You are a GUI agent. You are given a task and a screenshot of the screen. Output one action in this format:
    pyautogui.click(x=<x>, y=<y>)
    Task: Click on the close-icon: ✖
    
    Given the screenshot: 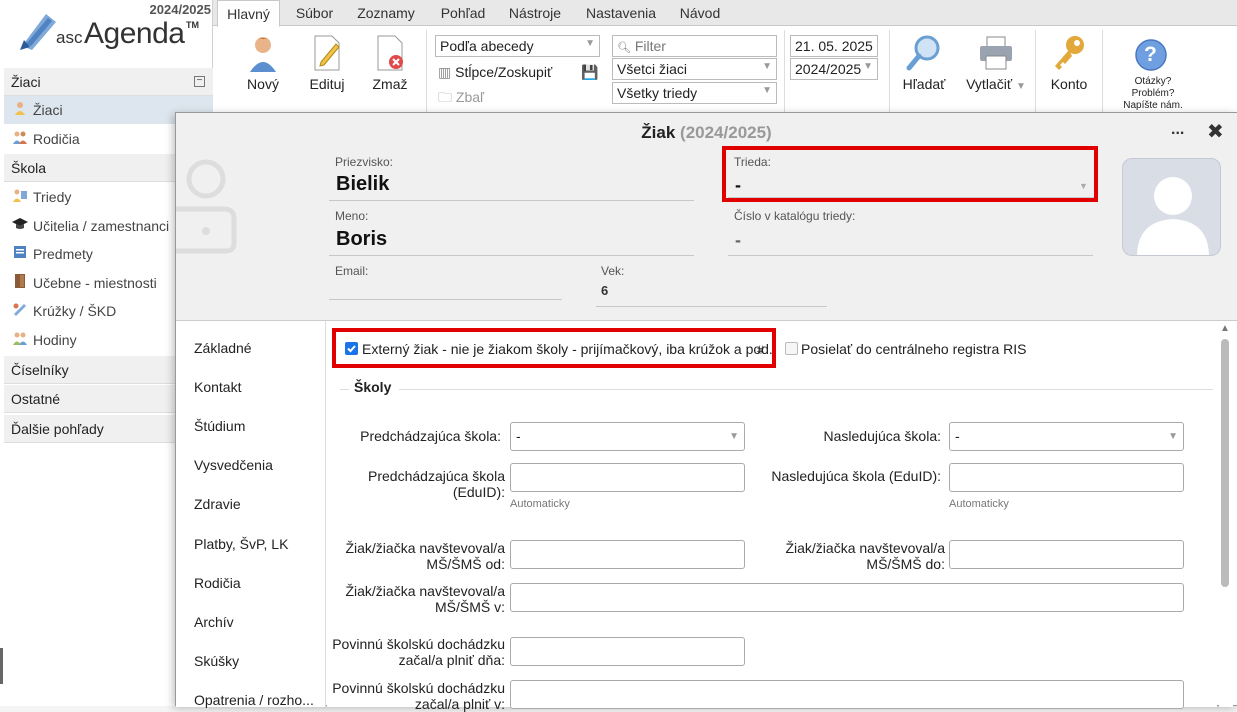 What is the action you would take?
    pyautogui.click(x=1215, y=131)
    